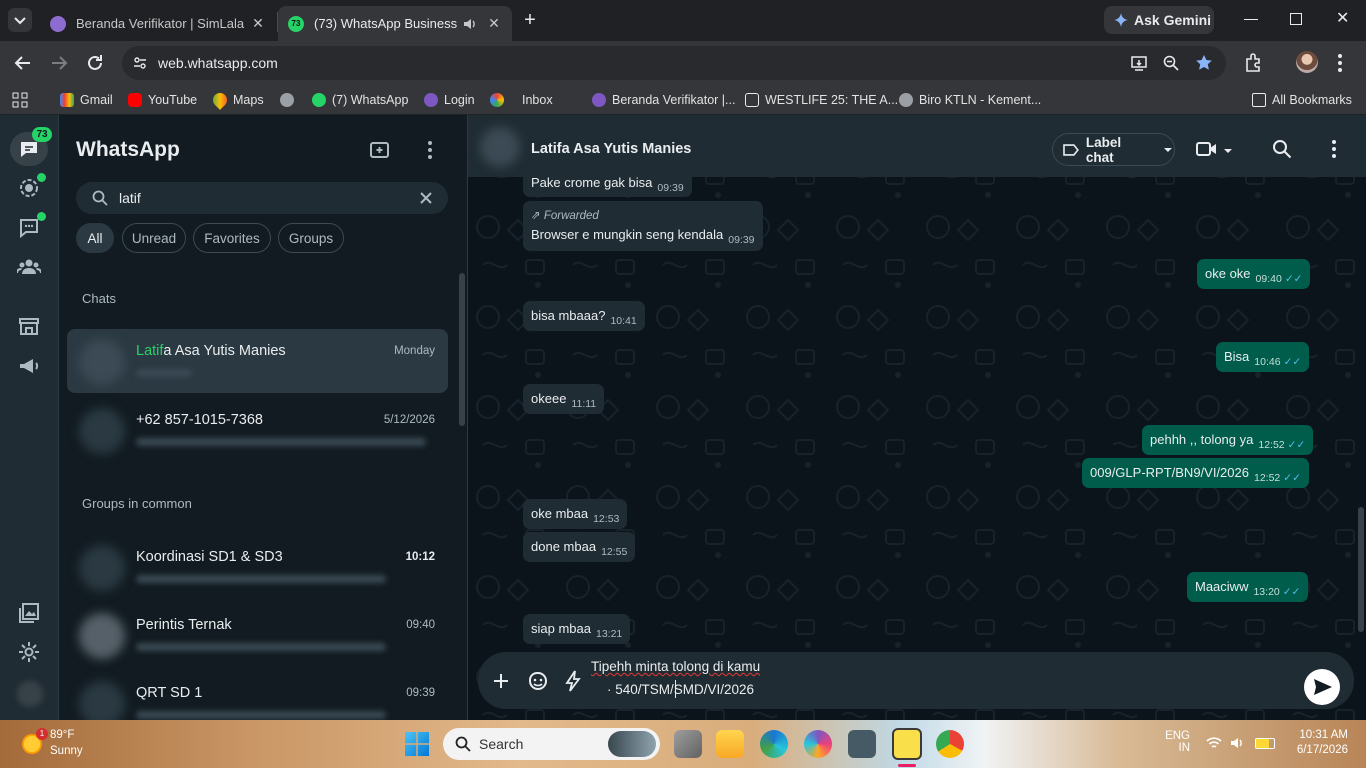 Image resolution: width=1366 pixels, height=768 pixels. What do you see at coordinates (577, 629) in the screenshot?
I see `incoming-message: siap mbaa 13:21` at bounding box center [577, 629].